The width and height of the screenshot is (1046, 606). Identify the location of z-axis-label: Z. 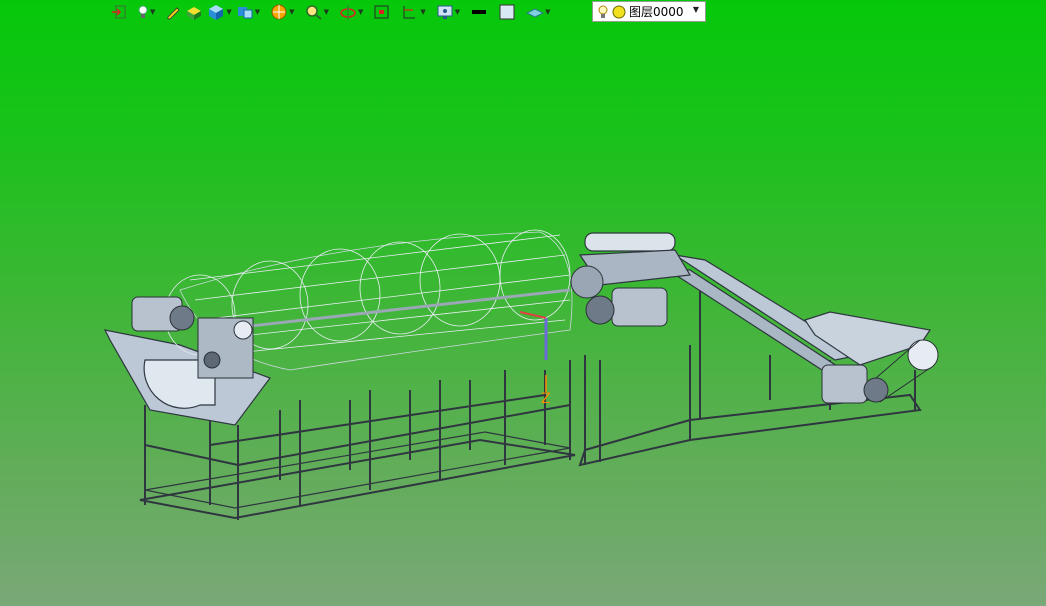
(546, 399).